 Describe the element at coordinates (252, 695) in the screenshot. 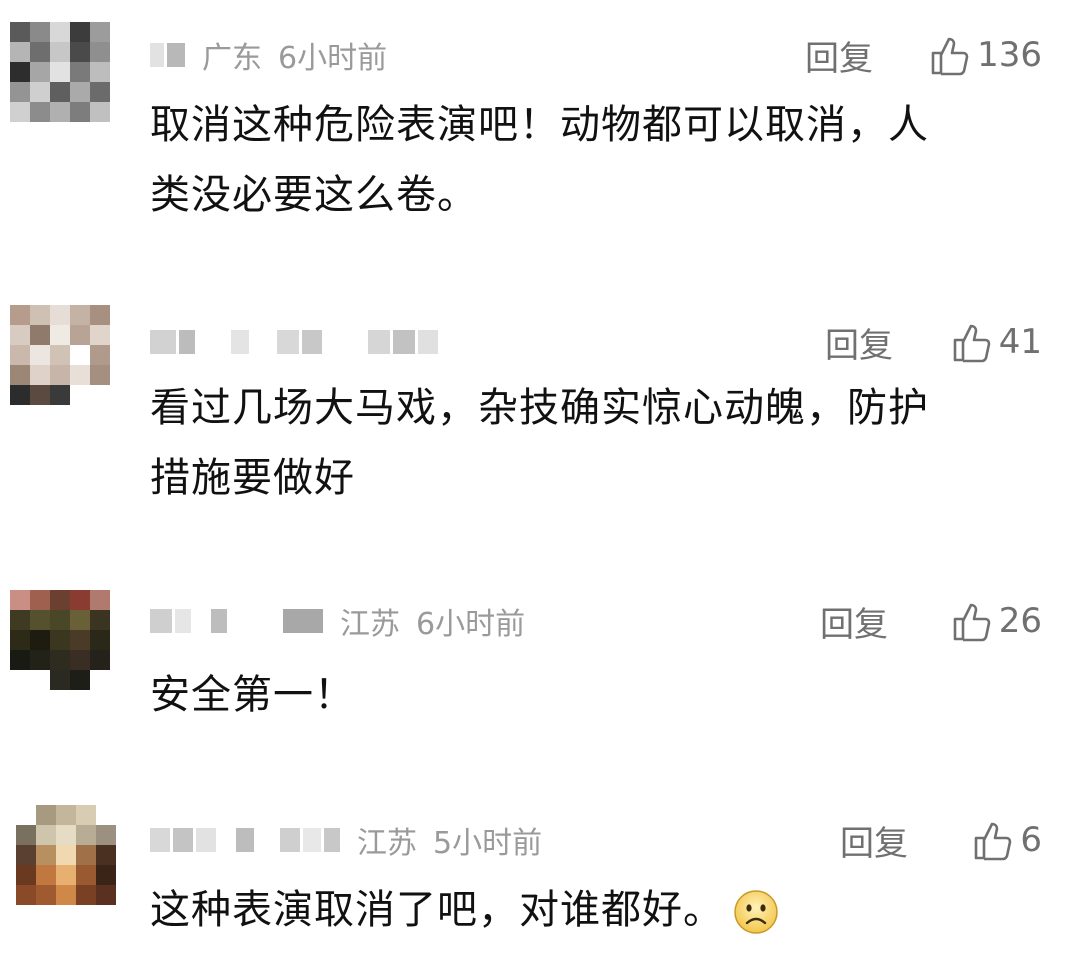

I see `comment-text-line: 安全第一！` at that location.